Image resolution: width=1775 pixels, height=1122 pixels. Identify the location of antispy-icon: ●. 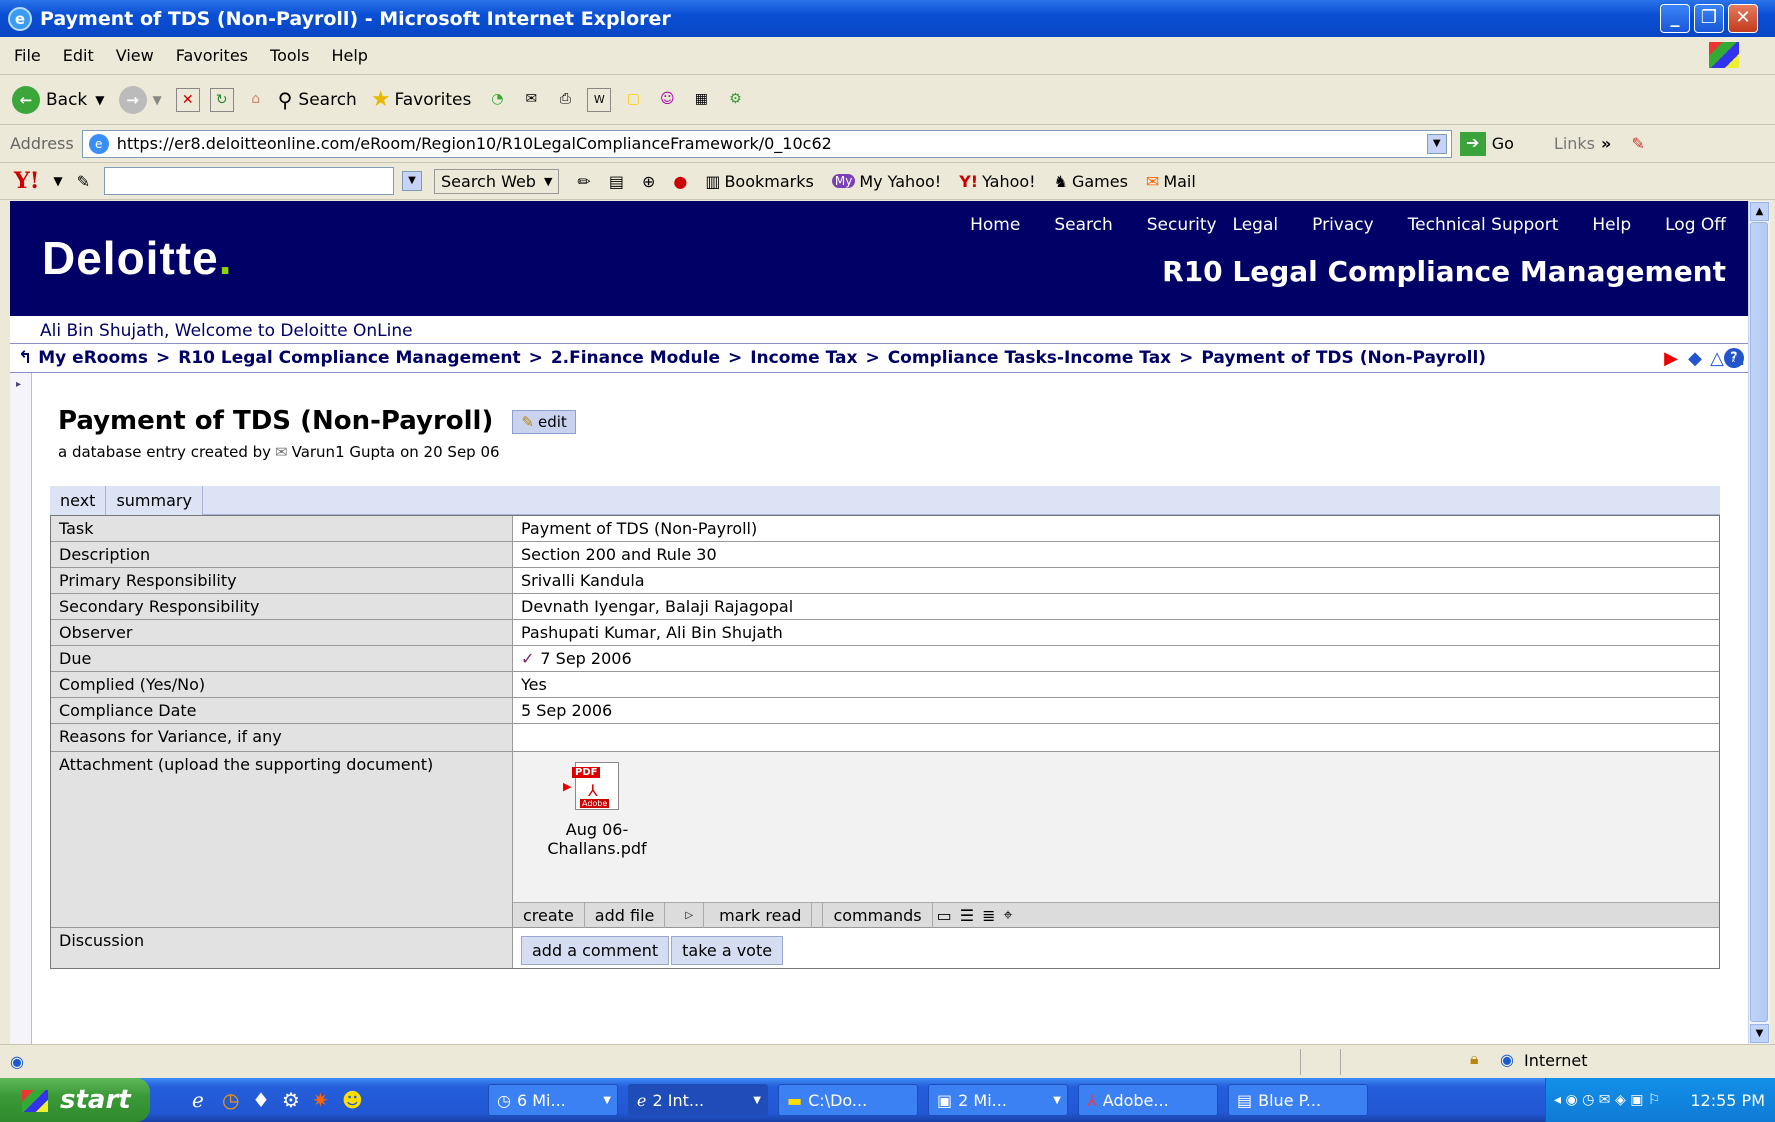
(680, 181).